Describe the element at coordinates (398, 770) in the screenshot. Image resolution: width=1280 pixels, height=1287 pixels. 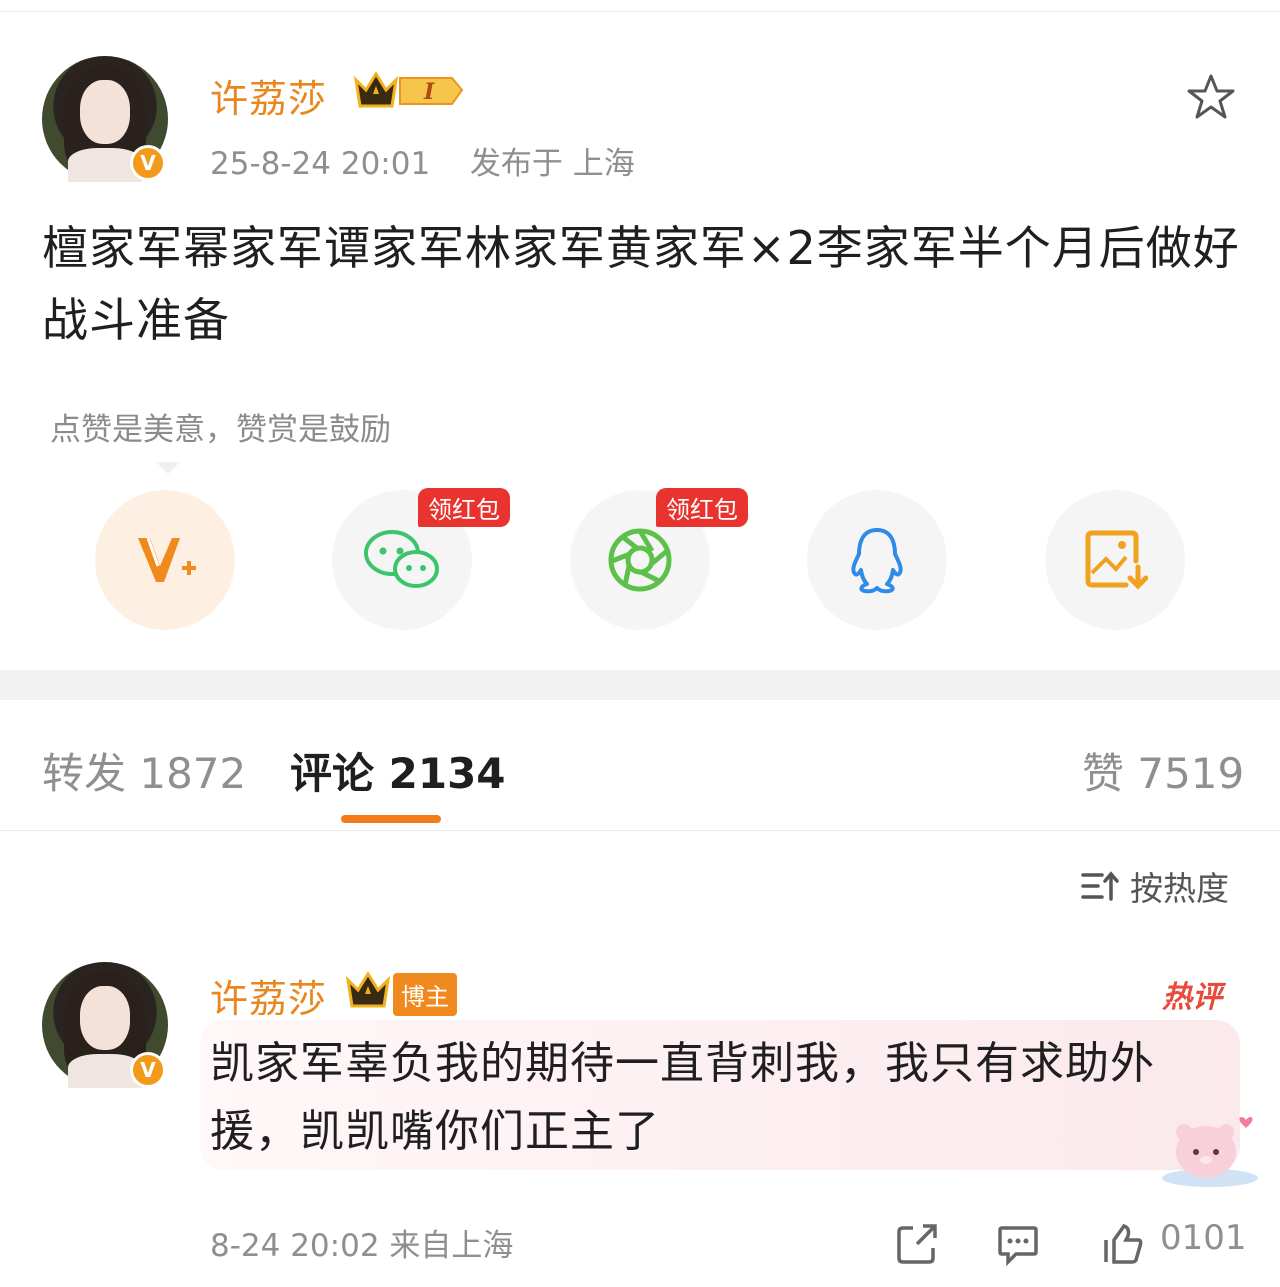
I see `tab-comments: 评论 2134` at that location.